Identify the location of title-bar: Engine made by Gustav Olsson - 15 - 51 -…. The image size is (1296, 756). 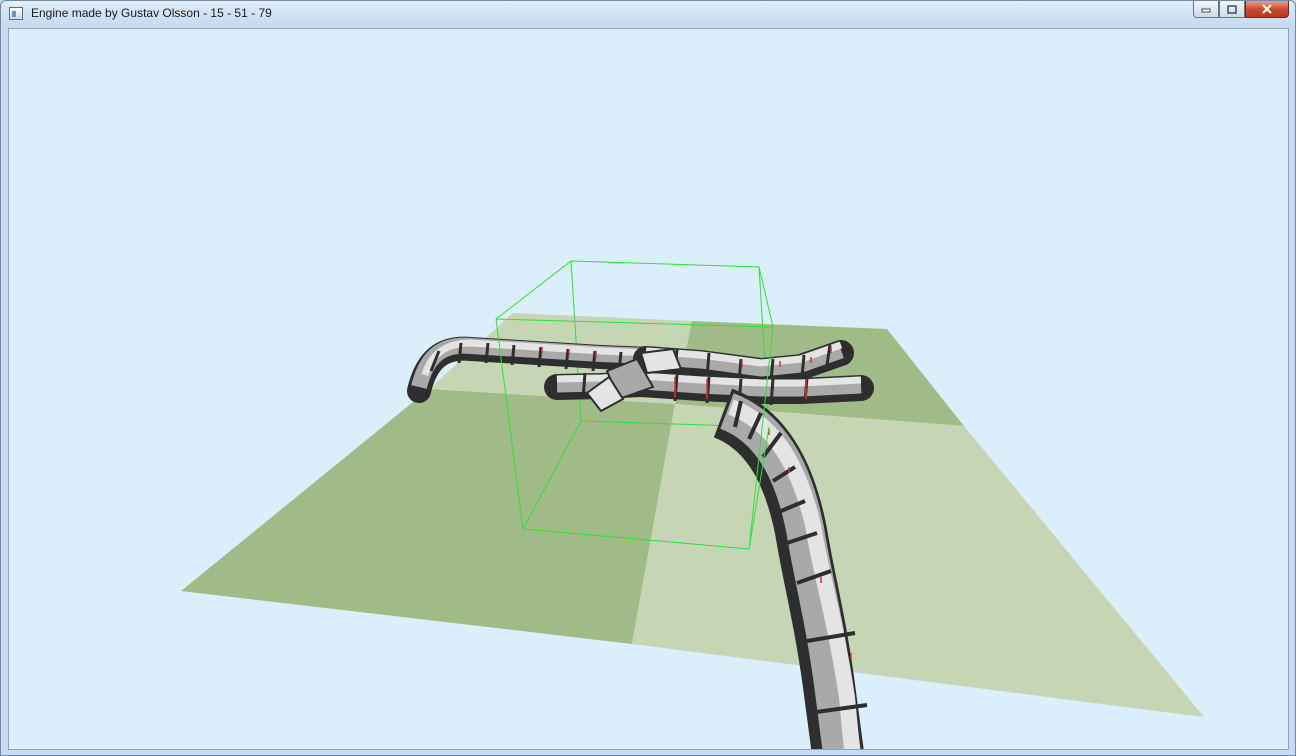
(648, 15).